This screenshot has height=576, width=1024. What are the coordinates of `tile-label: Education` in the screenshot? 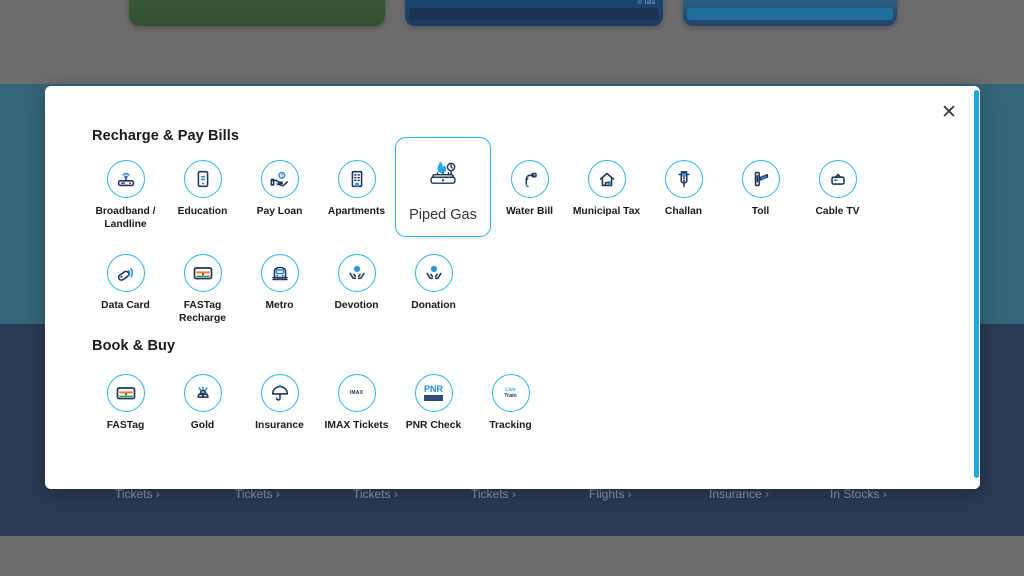 It's located at (202, 211).